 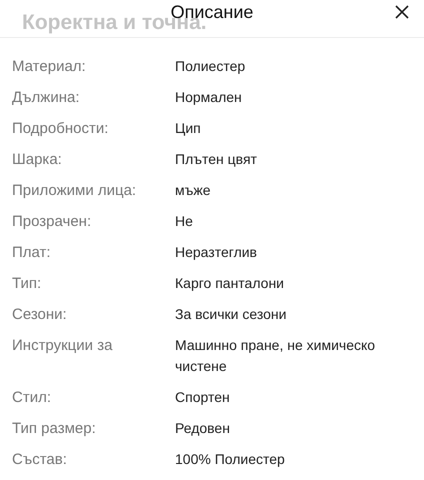 I want to click on attribute-value: мъже, so click(x=193, y=190).